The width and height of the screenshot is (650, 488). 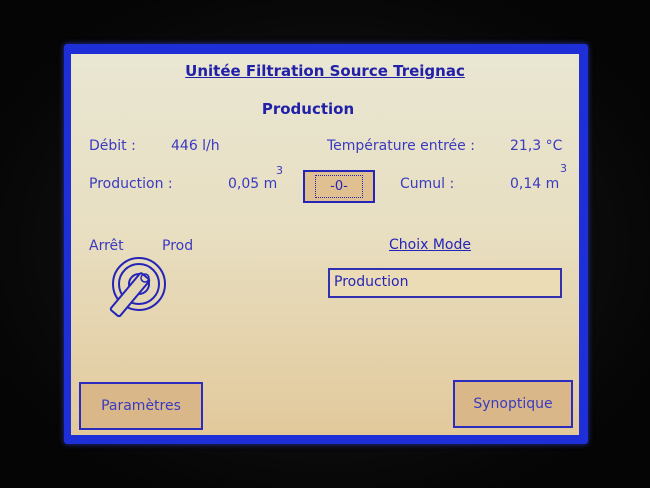 I want to click on switch-label-arret: Arrêt, so click(x=106, y=246).